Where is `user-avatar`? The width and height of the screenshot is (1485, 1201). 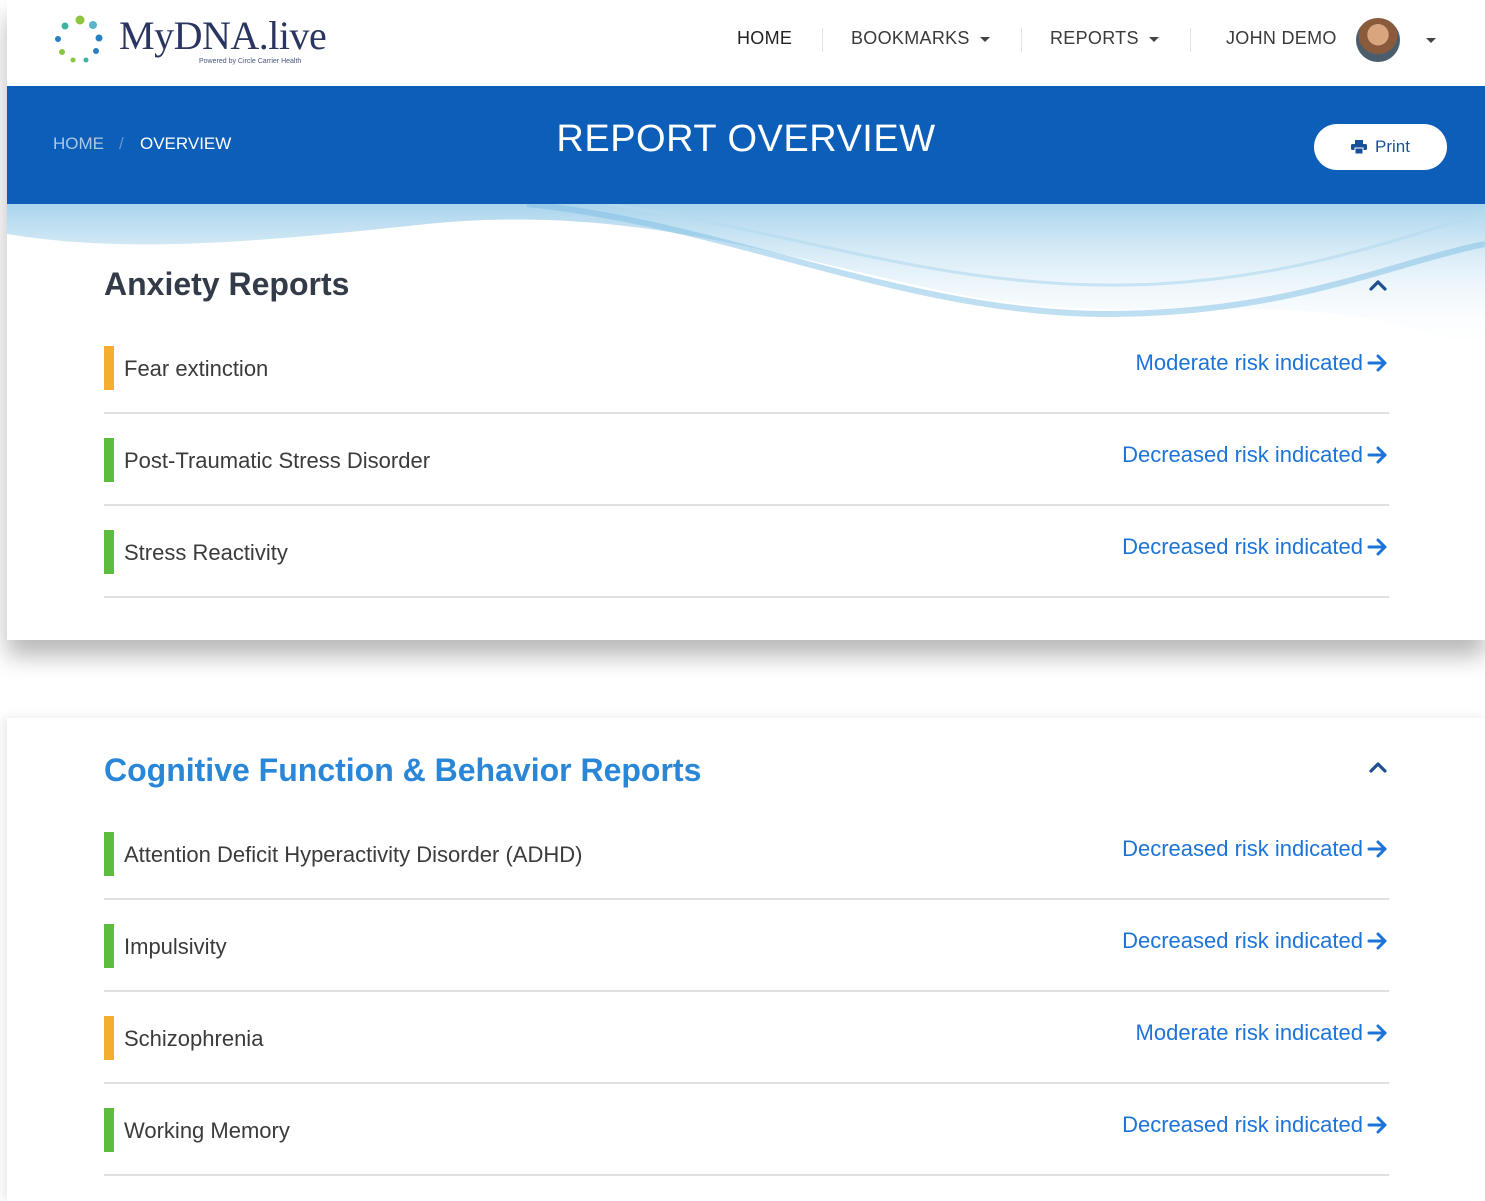 user-avatar is located at coordinates (1378, 40).